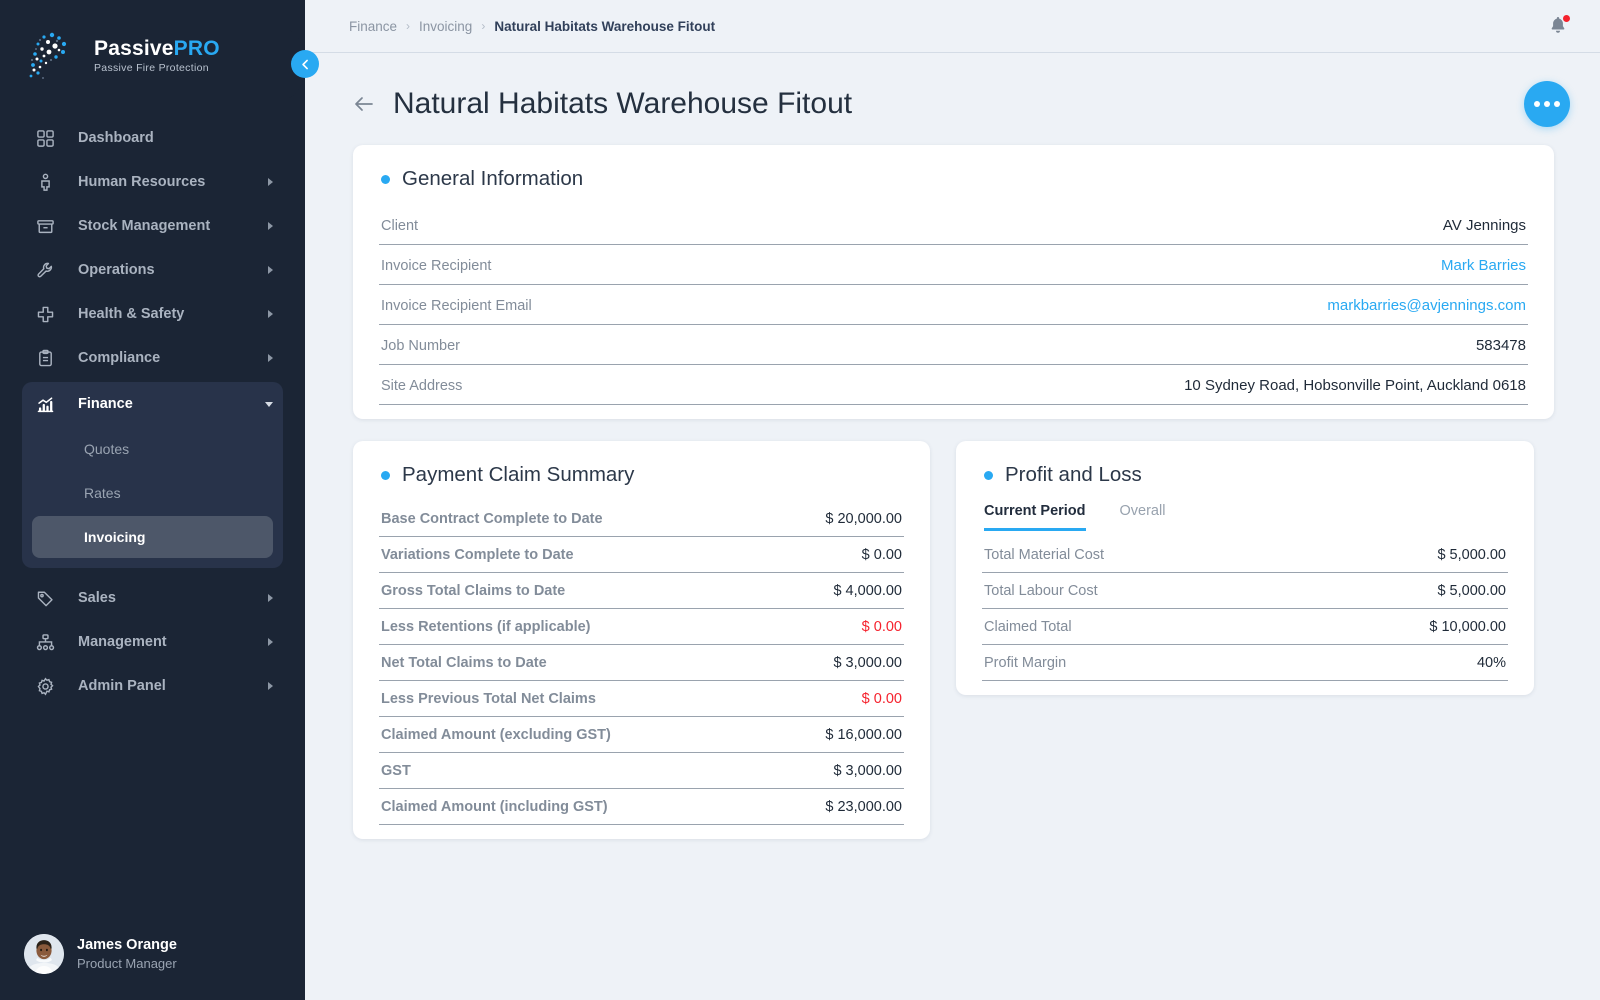 This screenshot has width=1600, height=1000. I want to click on person-icon, so click(45, 182).